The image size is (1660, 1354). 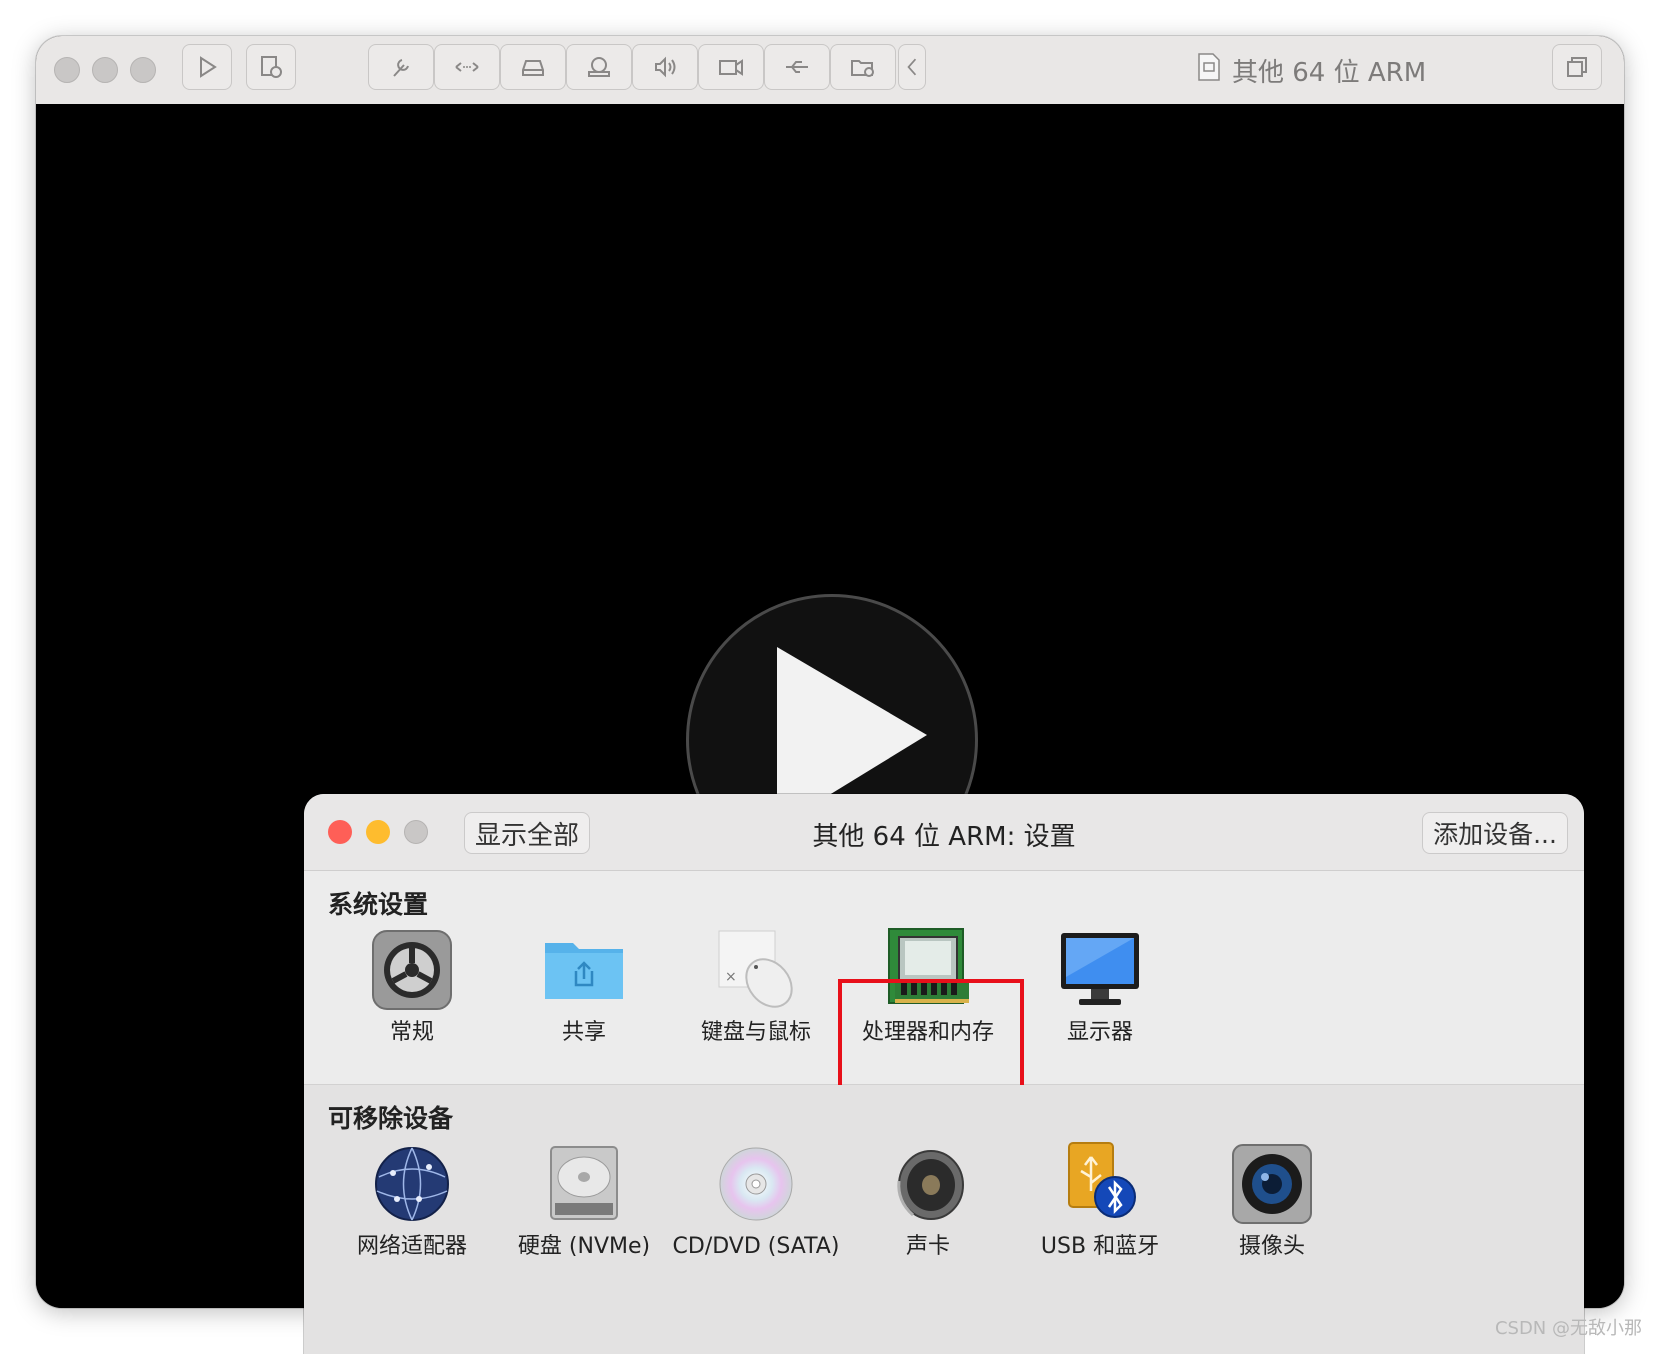 What do you see at coordinates (755, 1032) in the screenshot?
I see `system-item-label: 键盘与鼠标` at bounding box center [755, 1032].